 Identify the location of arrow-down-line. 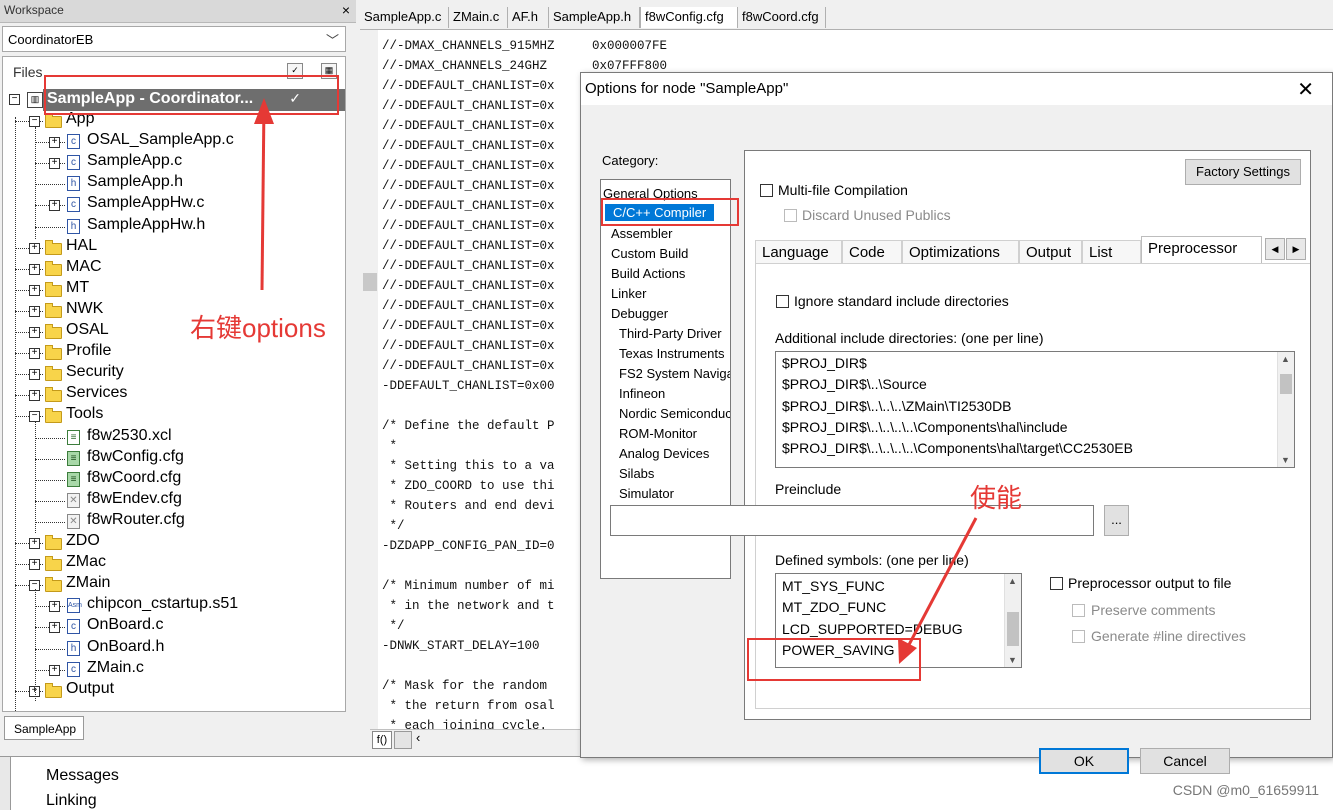
(939, 587).